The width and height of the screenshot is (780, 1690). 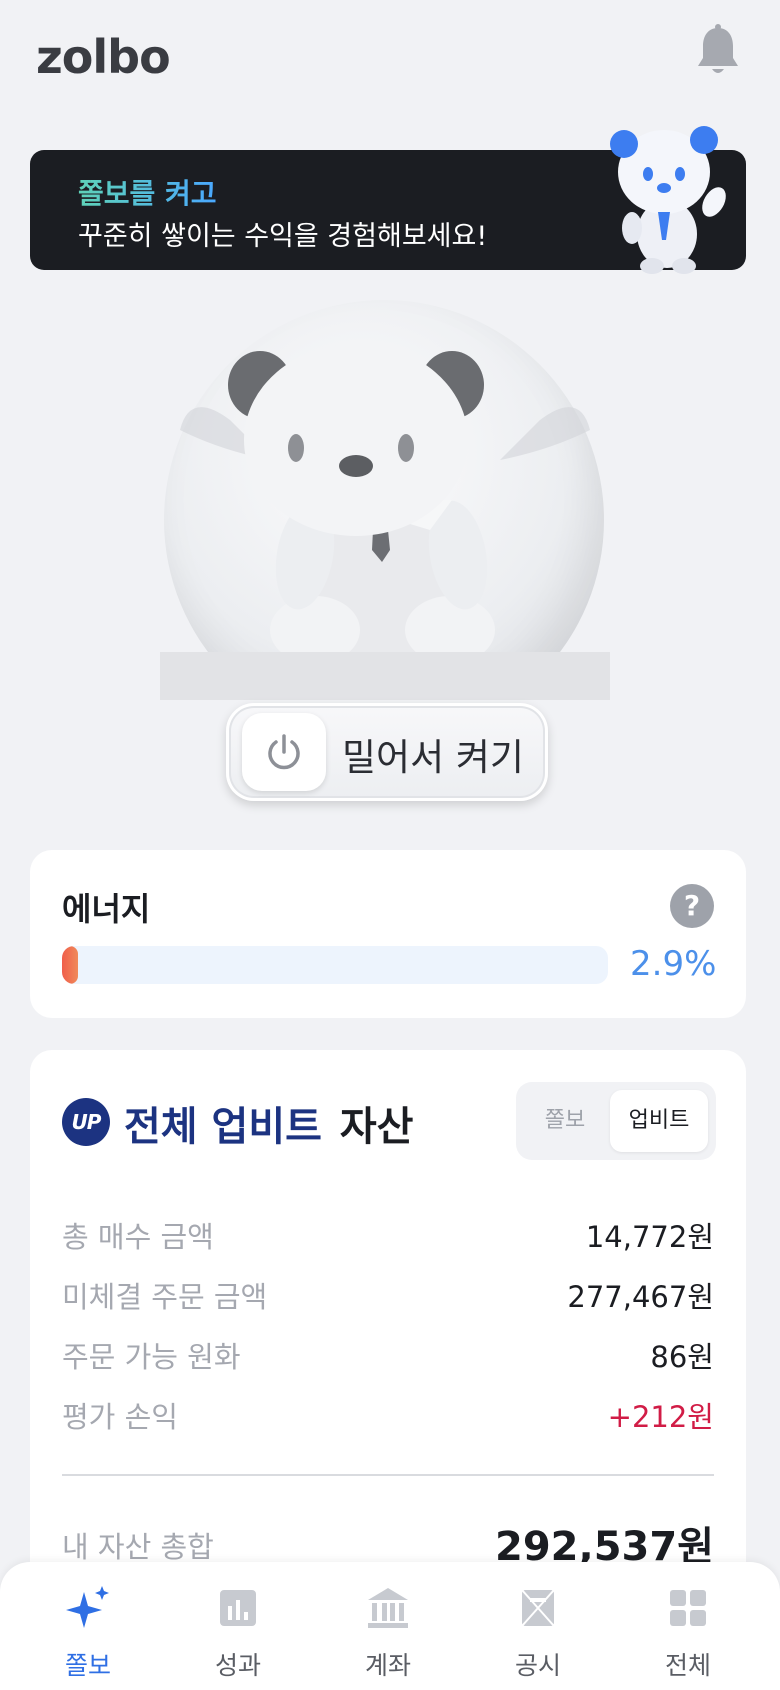 I want to click on help-icon: ?, so click(x=692, y=906).